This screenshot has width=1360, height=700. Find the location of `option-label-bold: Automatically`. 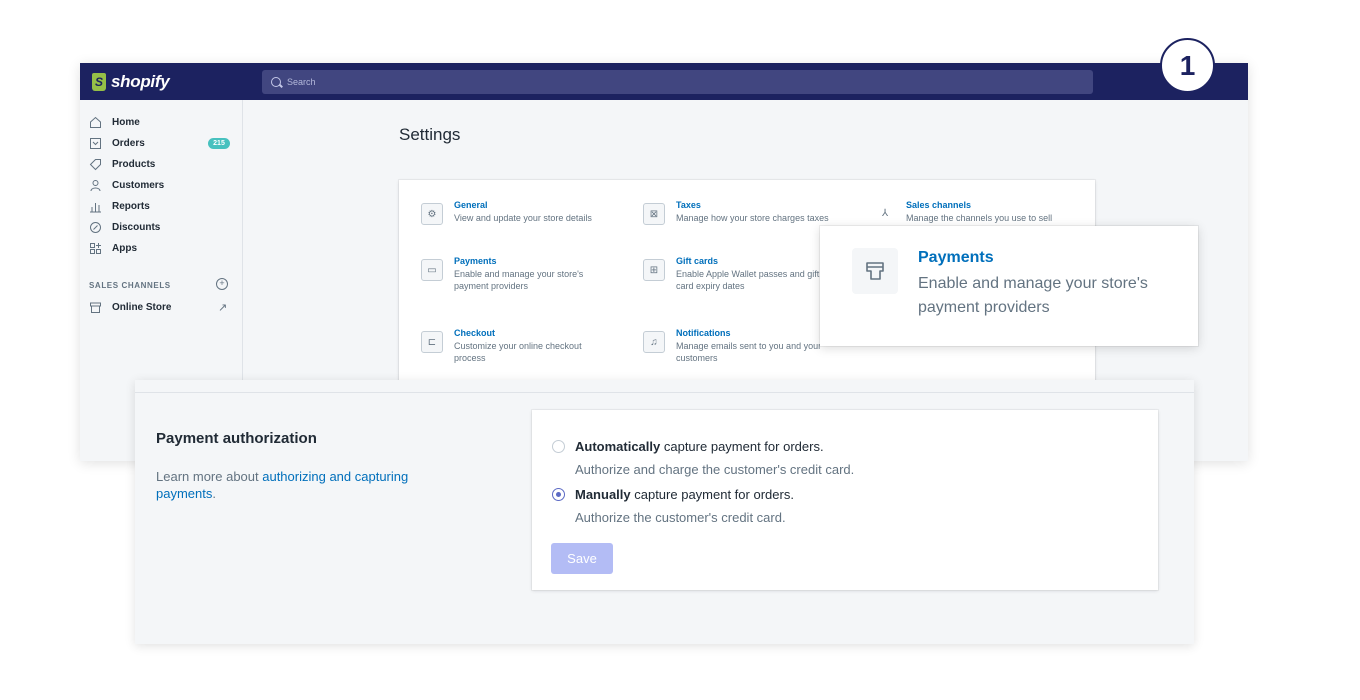

option-label-bold: Automatically is located at coordinates (618, 446).